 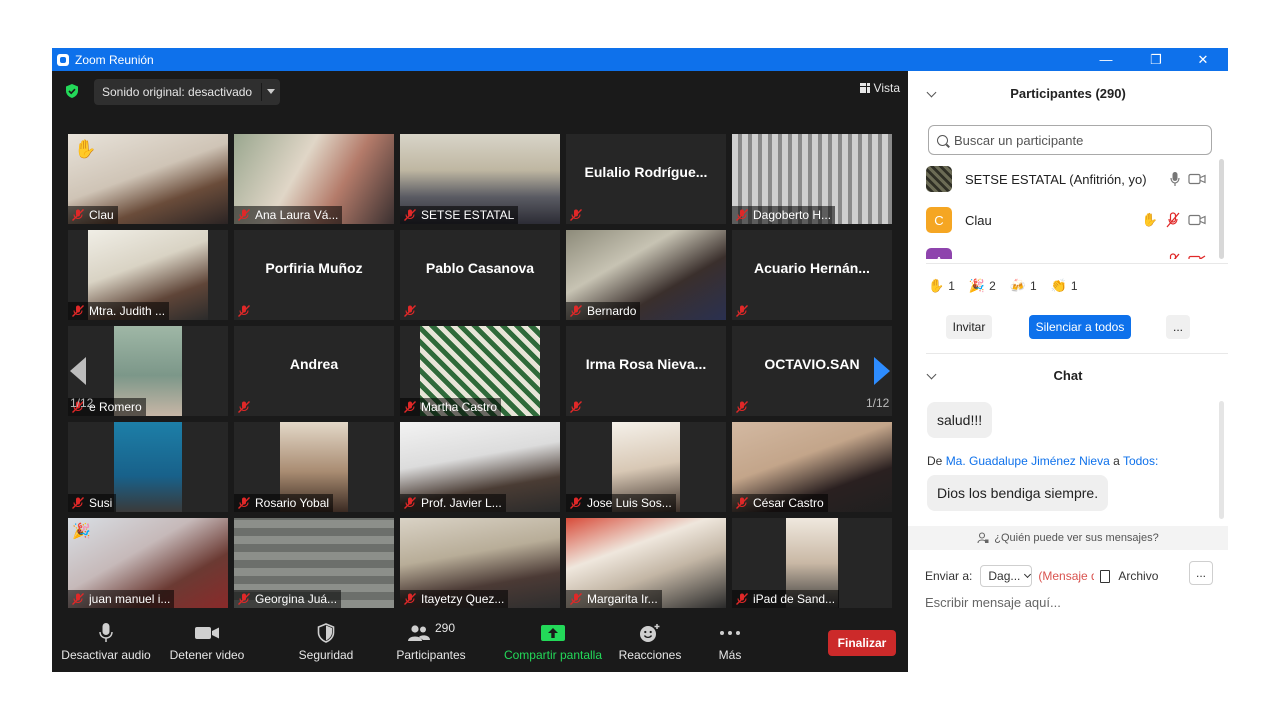 What do you see at coordinates (553, 633) in the screenshot?
I see `share-screen-icon` at bounding box center [553, 633].